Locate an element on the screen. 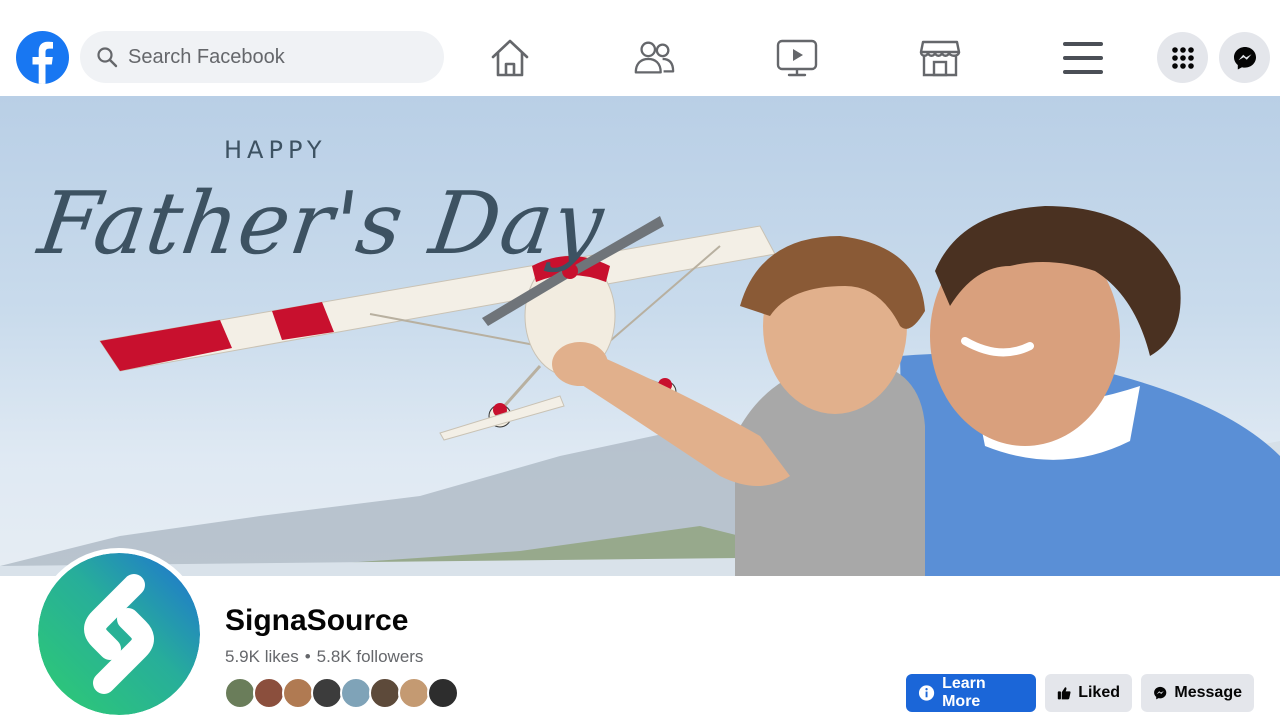 The height and width of the screenshot is (720, 1280). message-label: Message is located at coordinates (1208, 692).